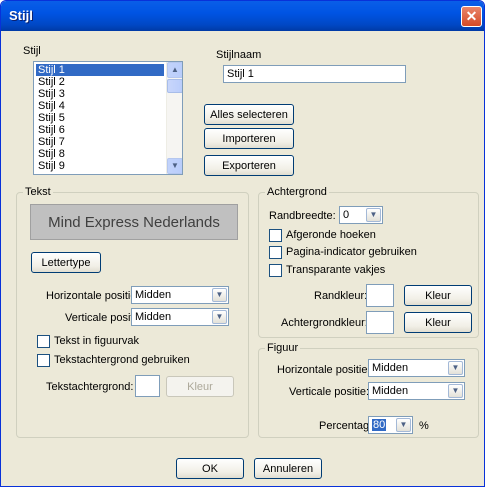 Image resolution: width=485 pixels, height=487 pixels. I want to click on close-icon: ✕, so click(471, 16).